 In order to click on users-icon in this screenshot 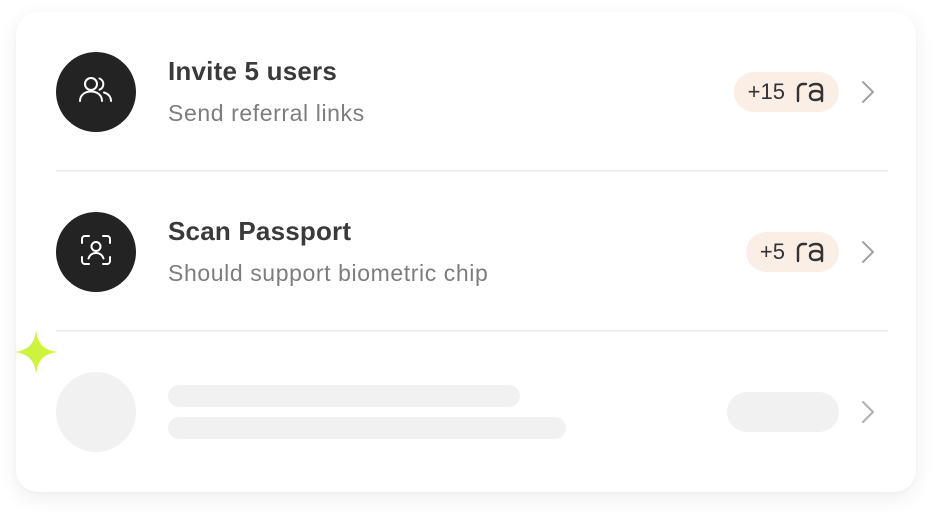, I will do `click(96, 92)`.